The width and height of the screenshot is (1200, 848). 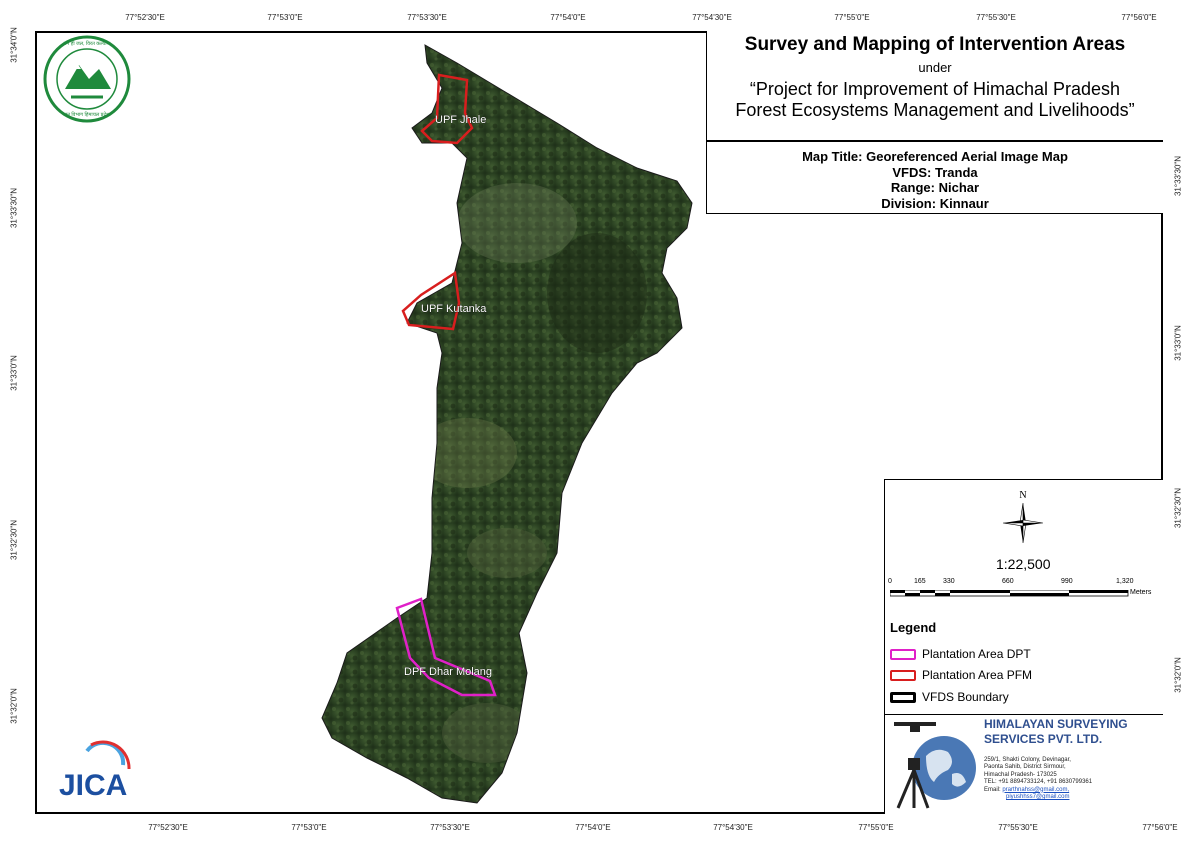 I want to click on lat-tick-right: 31°33'0"N, so click(x=1178, y=343).